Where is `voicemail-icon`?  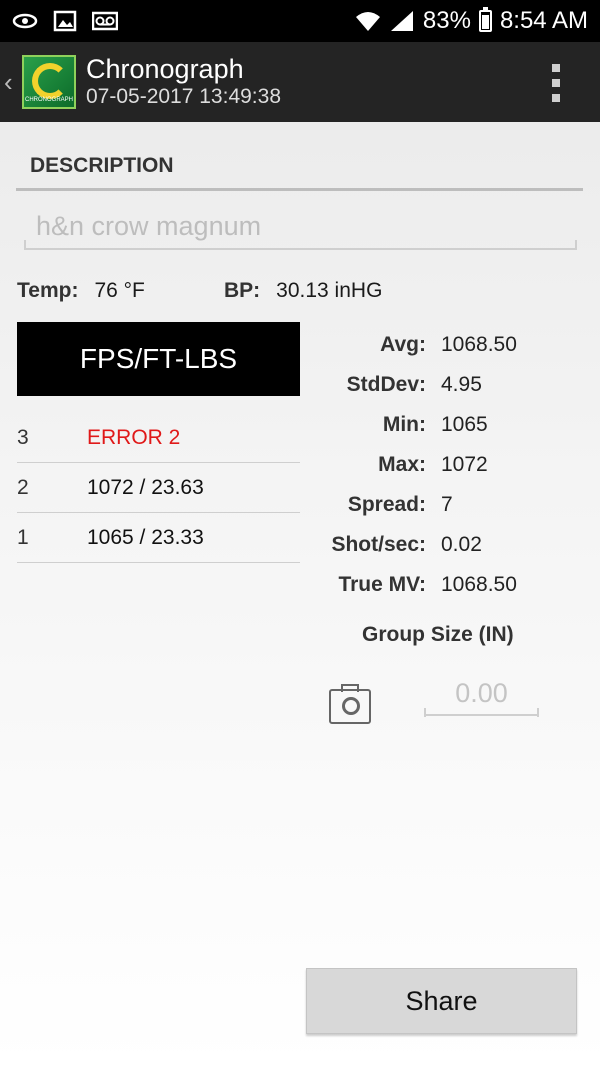 voicemail-icon is located at coordinates (105, 21).